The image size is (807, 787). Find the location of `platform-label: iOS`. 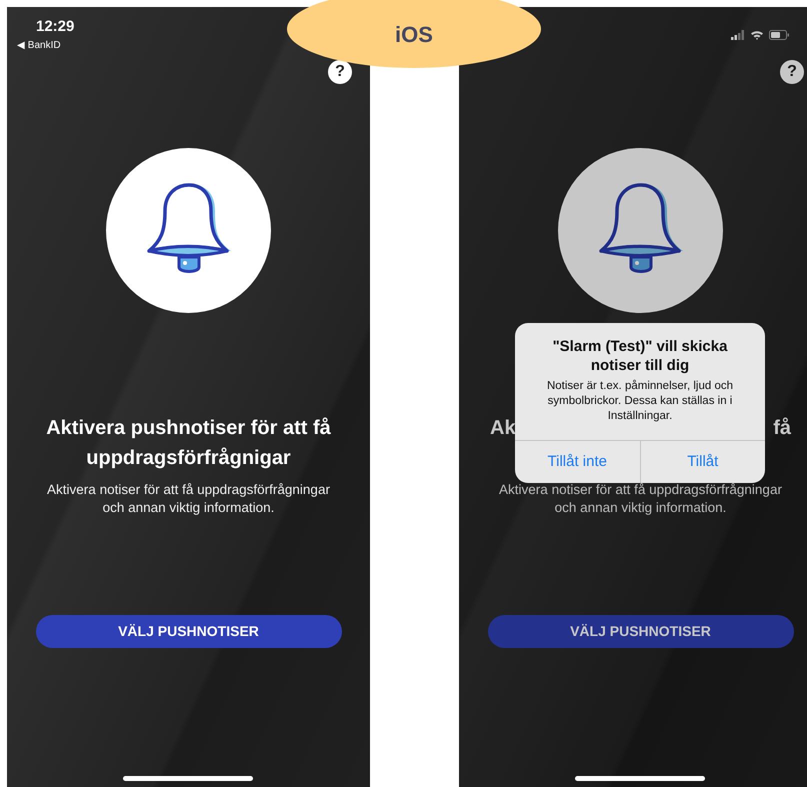

platform-label: iOS is located at coordinates (414, 34).